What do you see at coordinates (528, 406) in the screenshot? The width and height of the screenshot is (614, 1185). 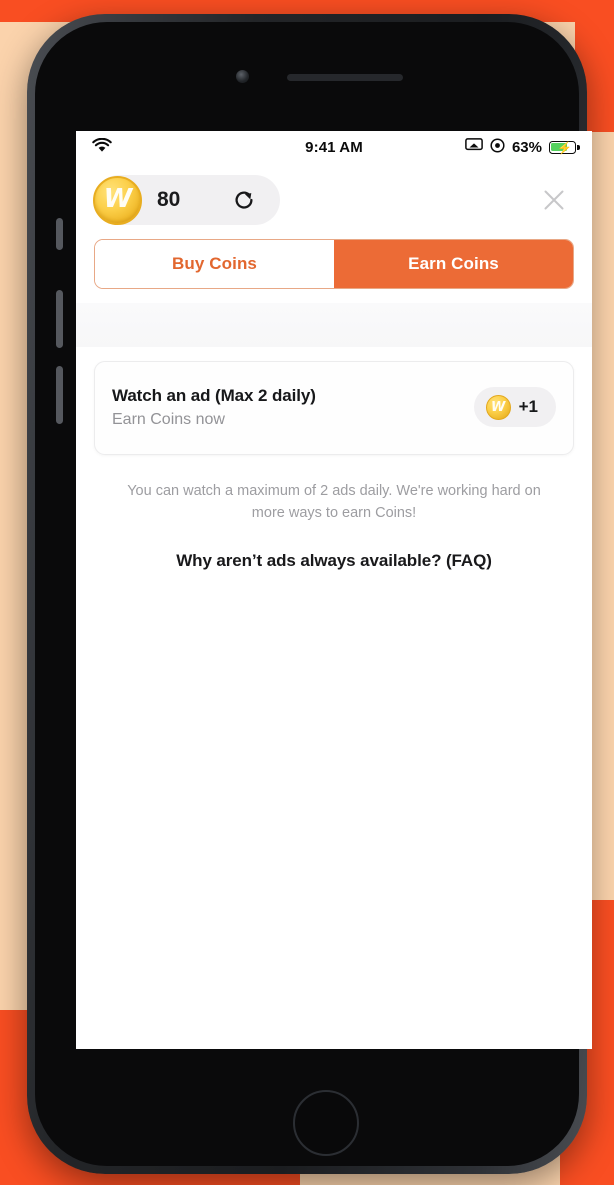 I see `offer-reward-amount: +1` at bounding box center [528, 406].